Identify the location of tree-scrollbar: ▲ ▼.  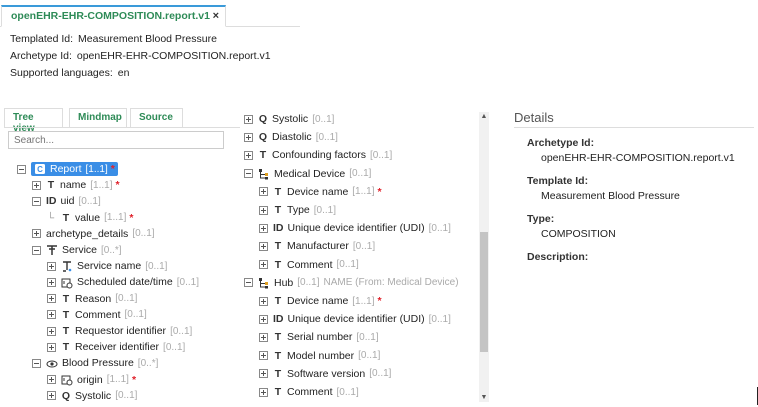
(484, 257).